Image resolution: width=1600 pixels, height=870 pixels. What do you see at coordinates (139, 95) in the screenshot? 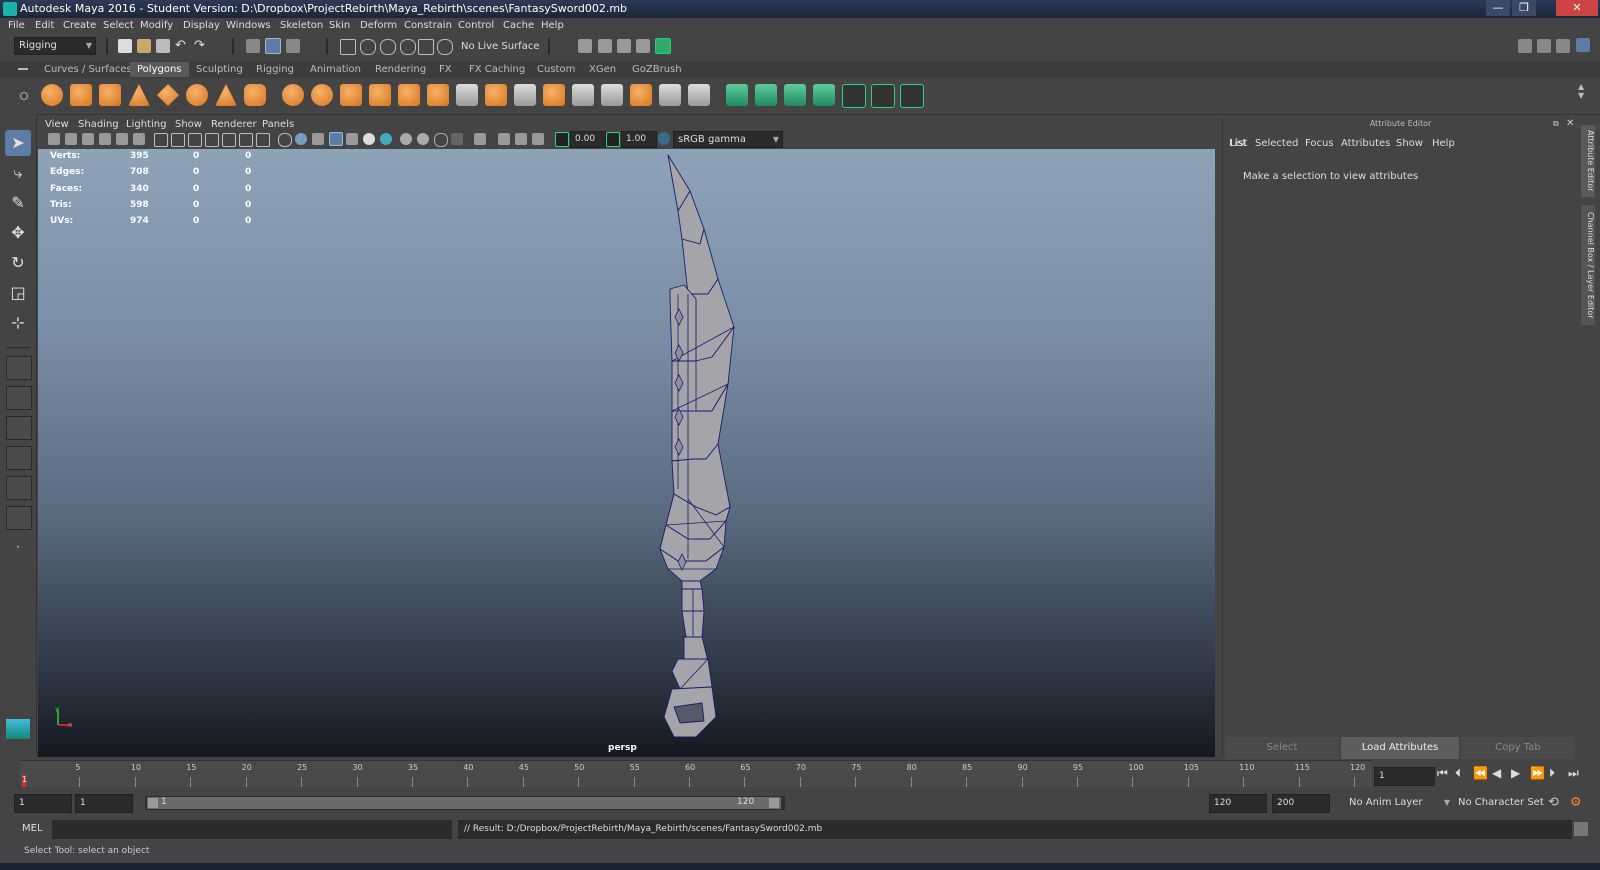
I see `poly-cone-icon` at bounding box center [139, 95].